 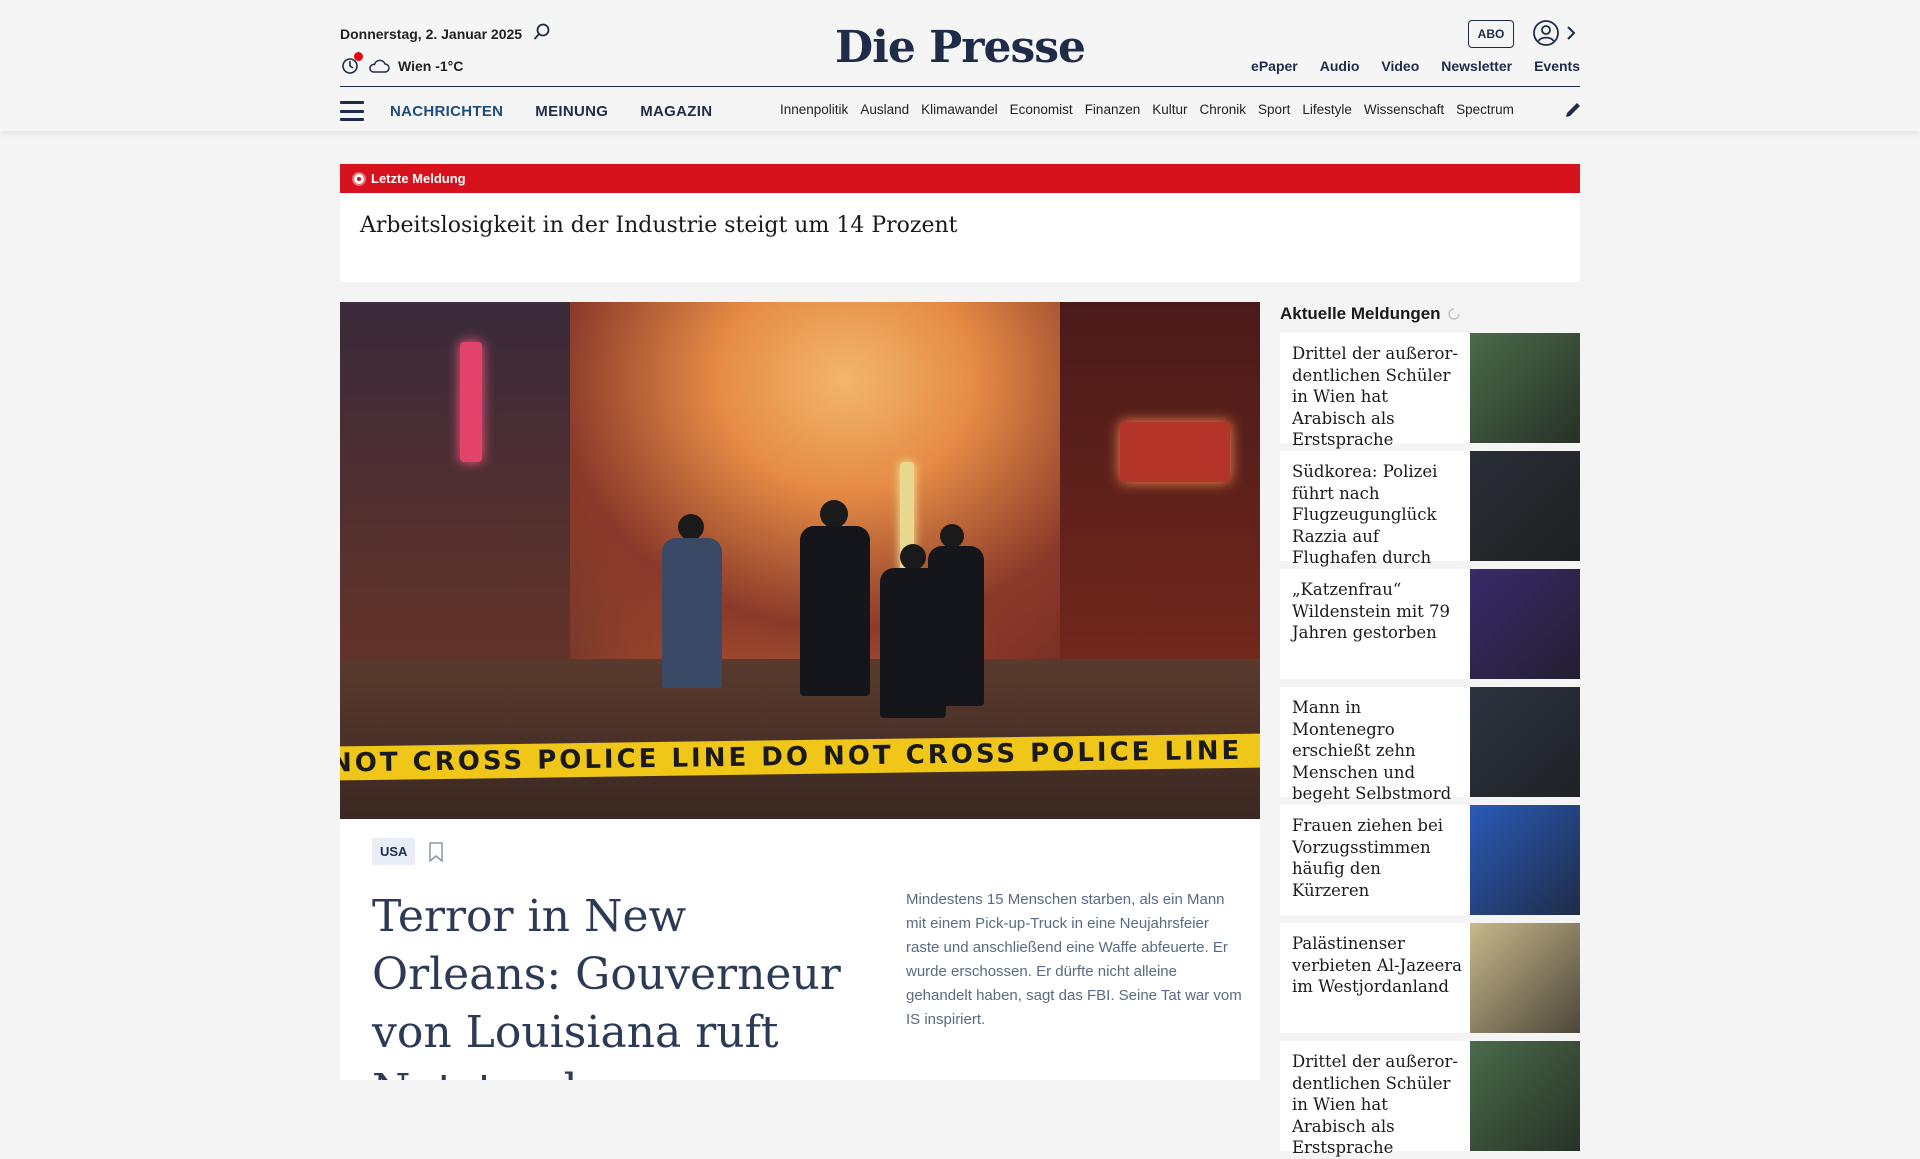 What do you see at coordinates (352, 111) in the screenshot?
I see `hamburger-menu-icon` at bounding box center [352, 111].